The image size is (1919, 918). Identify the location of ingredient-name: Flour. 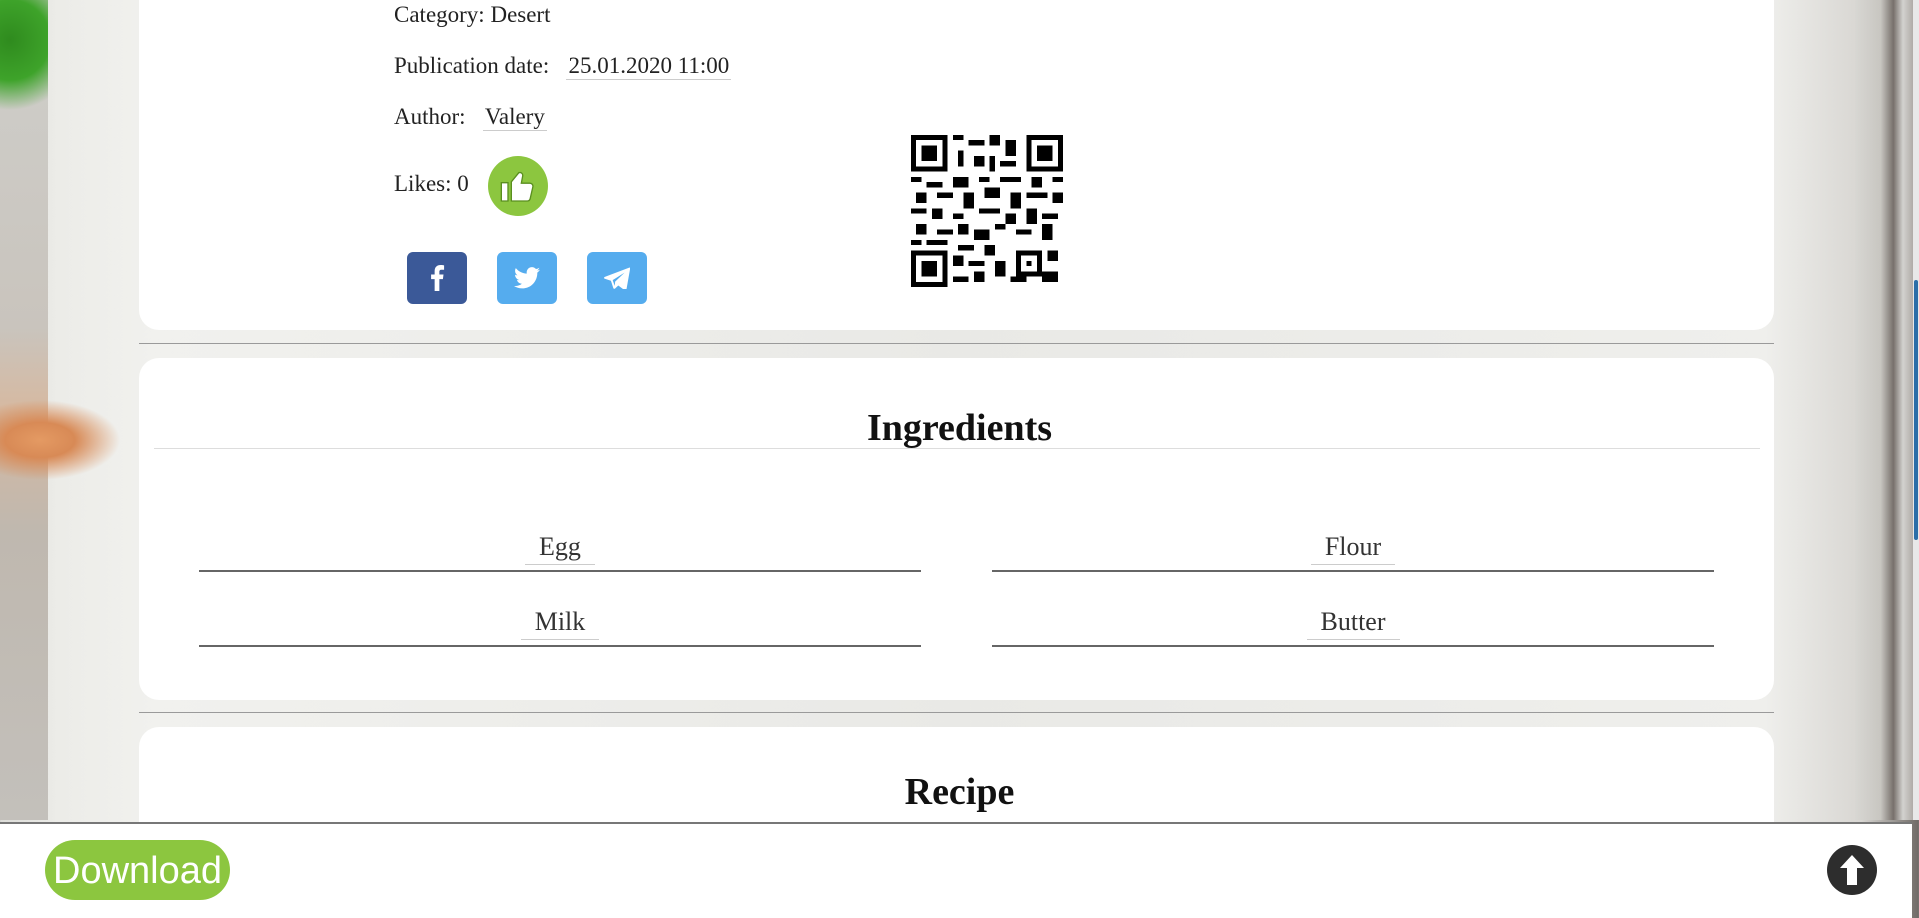
(1353, 547).